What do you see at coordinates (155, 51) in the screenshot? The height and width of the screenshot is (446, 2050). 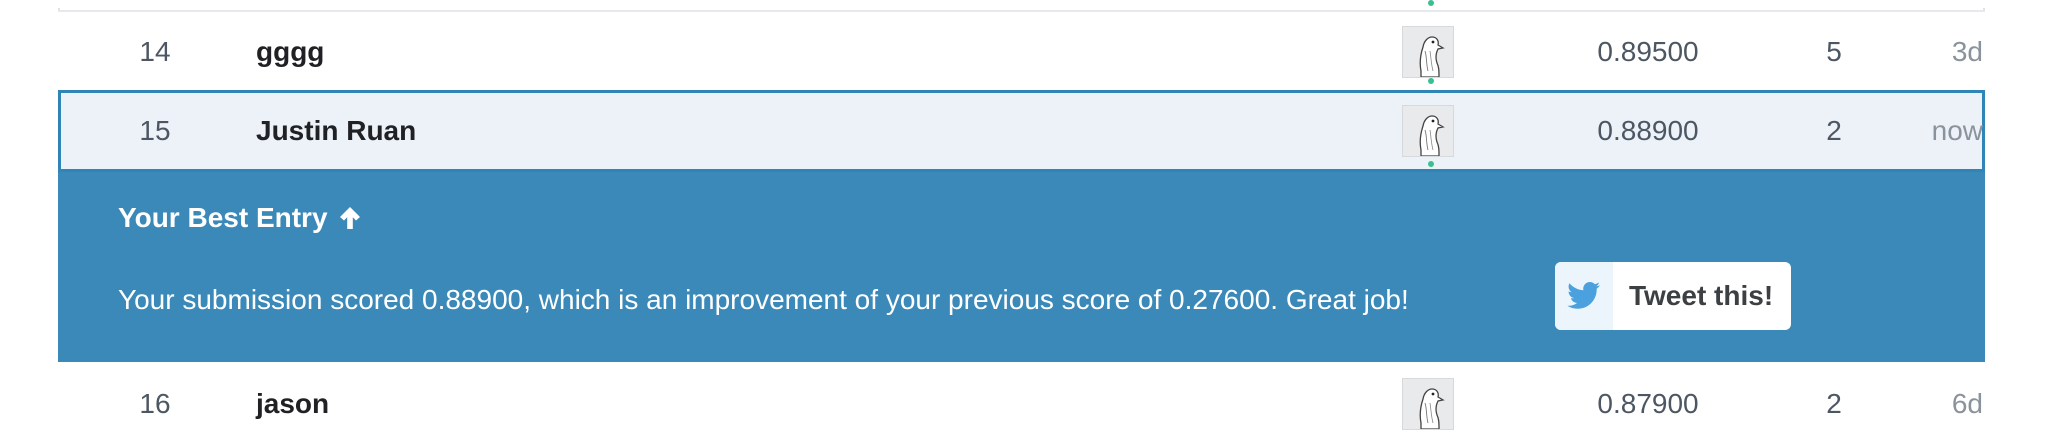 I see `rank-cell: 14` at bounding box center [155, 51].